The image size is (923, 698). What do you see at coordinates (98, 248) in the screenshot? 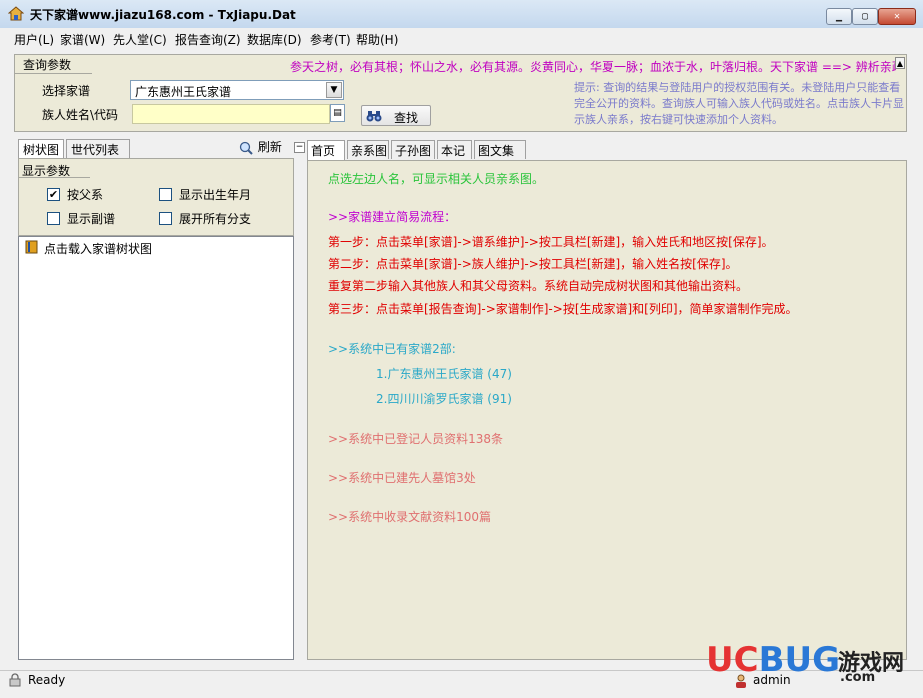
I see `tree-root-node: 点击载入家谱树状图` at bounding box center [98, 248].